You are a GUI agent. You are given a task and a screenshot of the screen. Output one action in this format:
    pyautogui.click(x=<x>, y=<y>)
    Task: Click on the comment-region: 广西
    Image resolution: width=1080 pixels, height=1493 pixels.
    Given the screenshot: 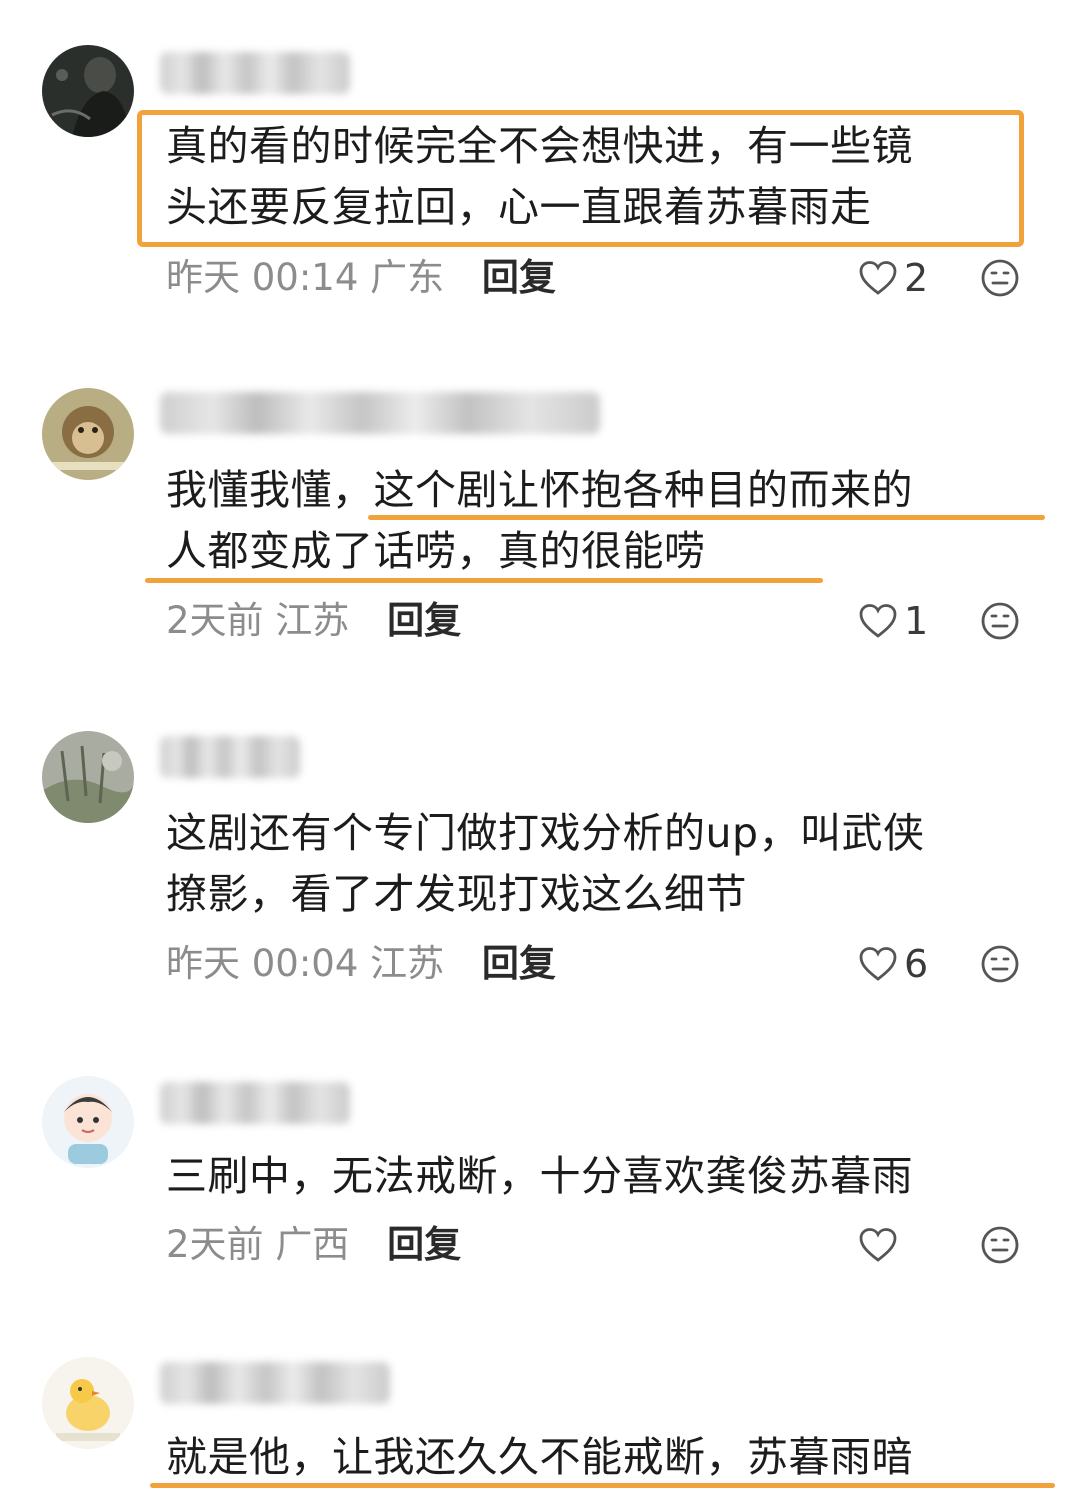 What is the action you would take?
    pyautogui.click(x=312, y=1244)
    